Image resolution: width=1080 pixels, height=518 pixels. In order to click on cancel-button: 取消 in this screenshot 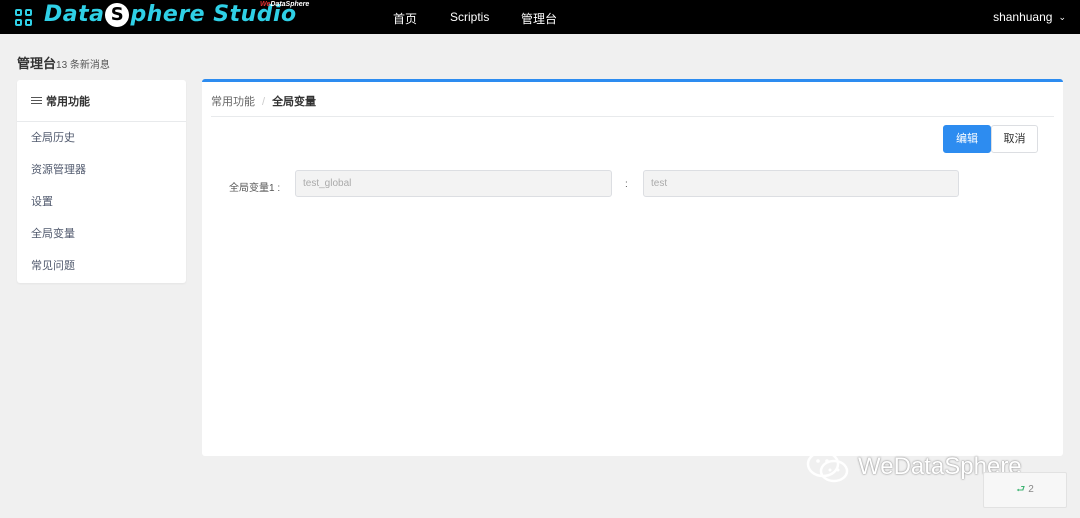, I will do `click(1014, 139)`.